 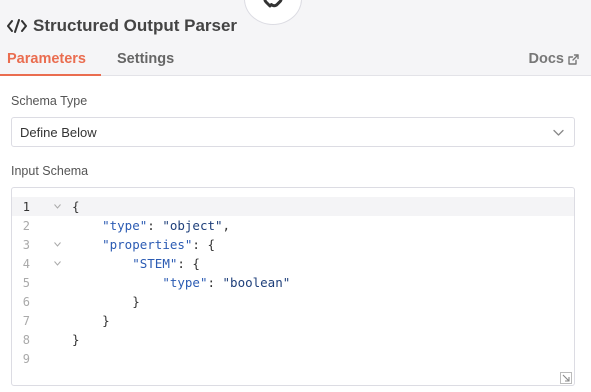 I want to click on code-line: 6 }, so click(x=293, y=301).